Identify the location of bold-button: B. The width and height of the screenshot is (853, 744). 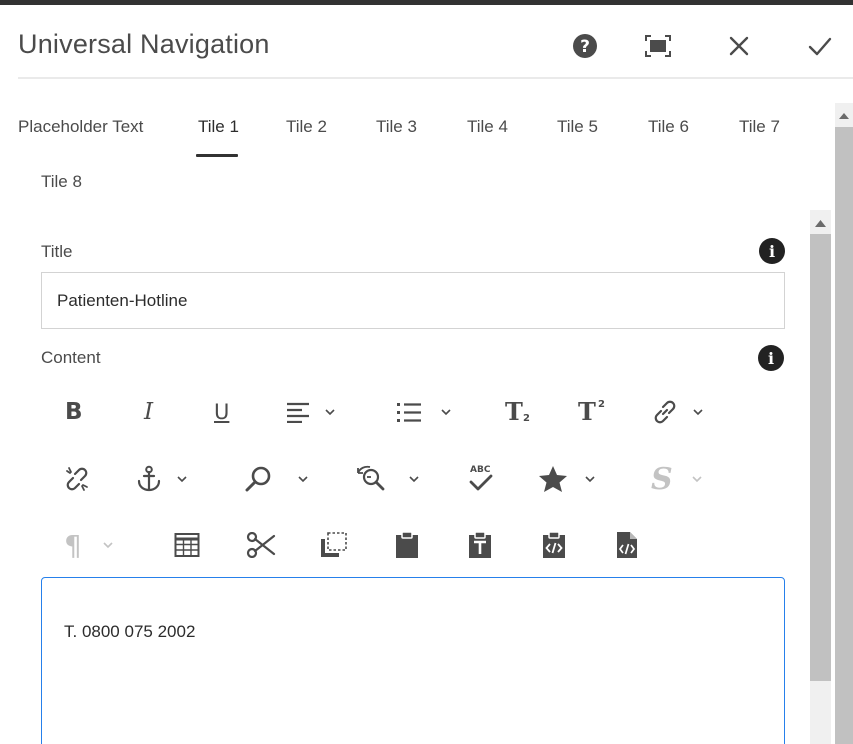
(74, 412).